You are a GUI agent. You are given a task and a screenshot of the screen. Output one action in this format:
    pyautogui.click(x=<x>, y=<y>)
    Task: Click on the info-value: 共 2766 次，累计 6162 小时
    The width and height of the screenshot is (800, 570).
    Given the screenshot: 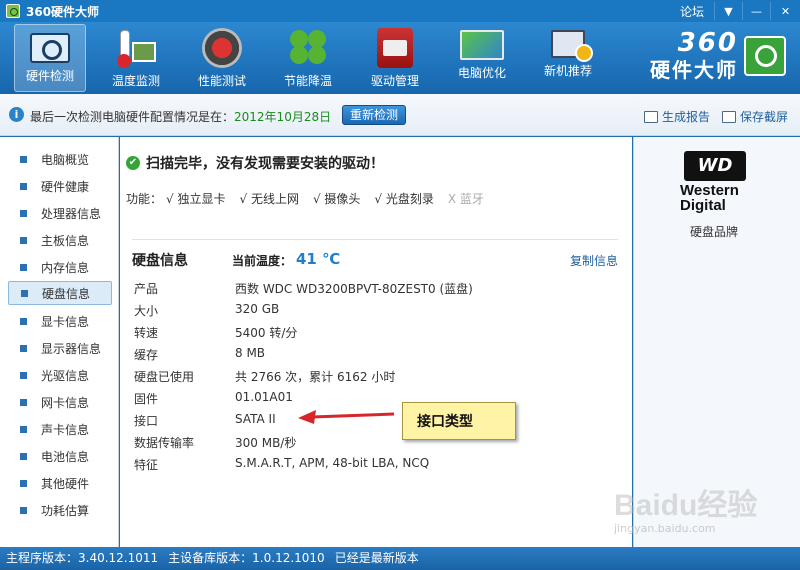 What is the action you would take?
    pyautogui.click(x=315, y=377)
    